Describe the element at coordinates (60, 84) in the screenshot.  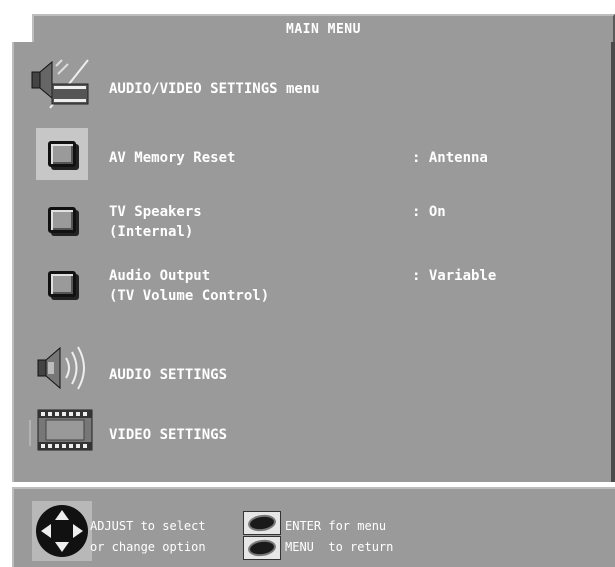
I see `speaker-film-icon` at that location.